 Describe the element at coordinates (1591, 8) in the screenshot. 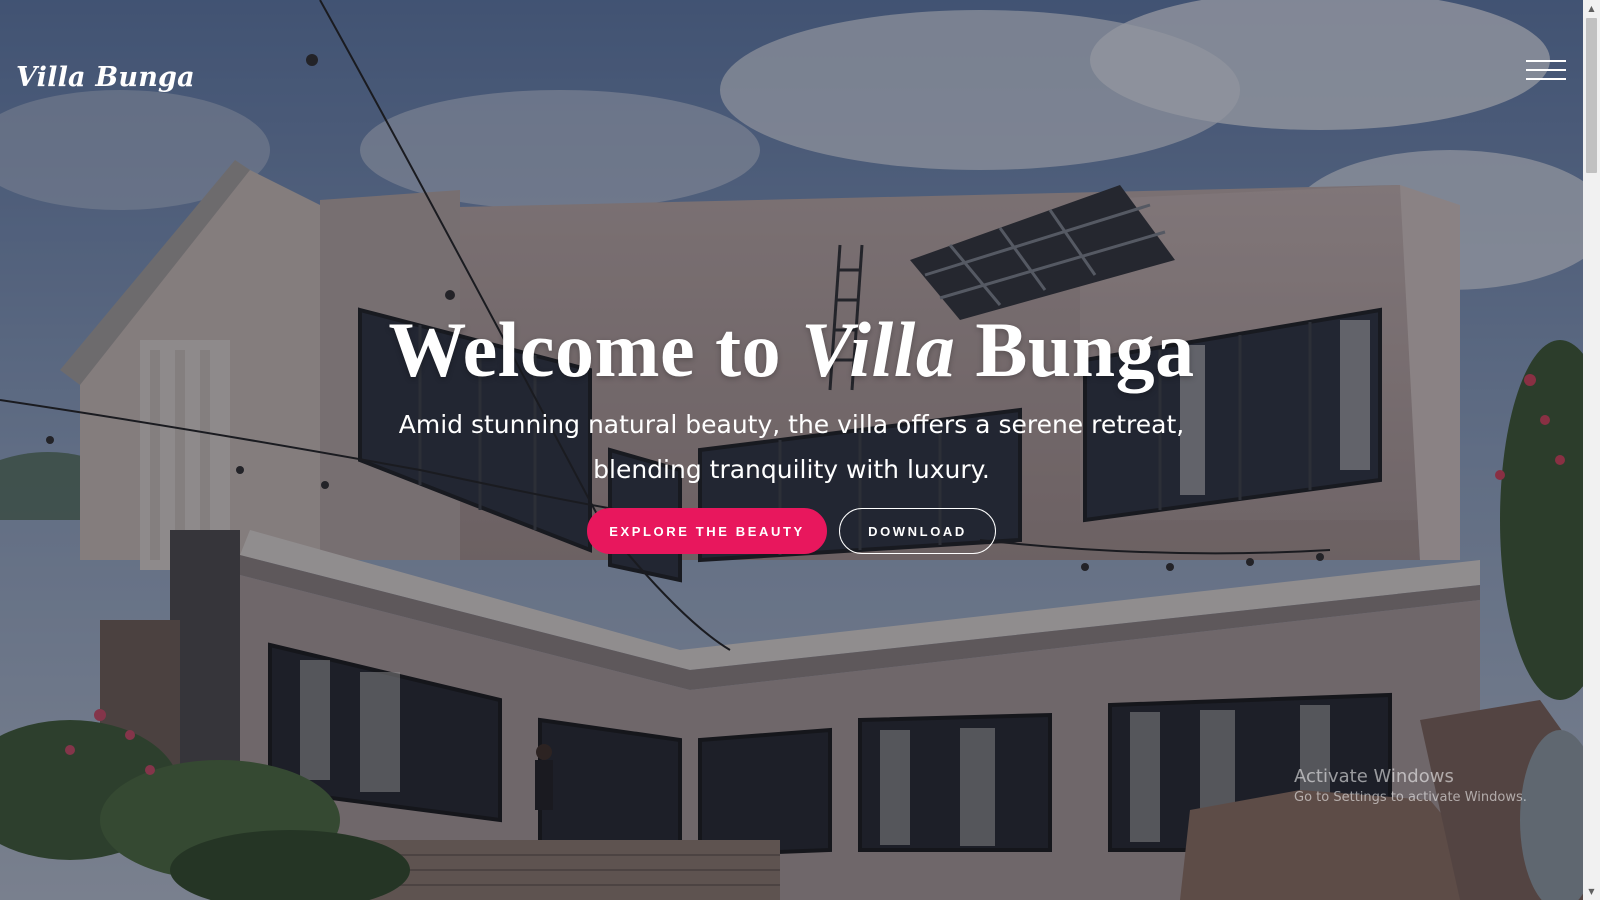

I see `scroll-up-arrow-icon: ▲` at that location.